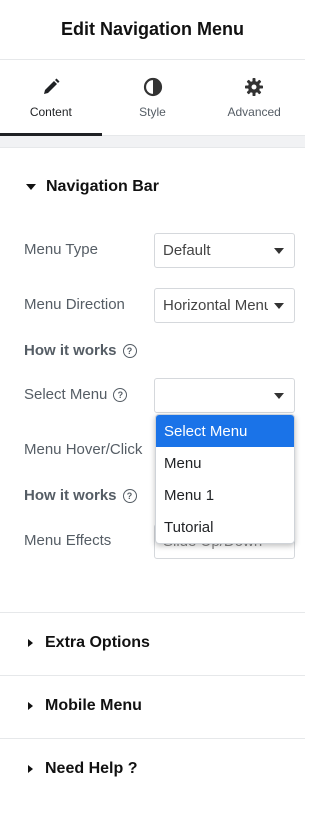 This screenshot has width=320, height=821. What do you see at coordinates (51, 98) in the screenshot?
I see `tab-content: Content` at bounding box center [51, 98].